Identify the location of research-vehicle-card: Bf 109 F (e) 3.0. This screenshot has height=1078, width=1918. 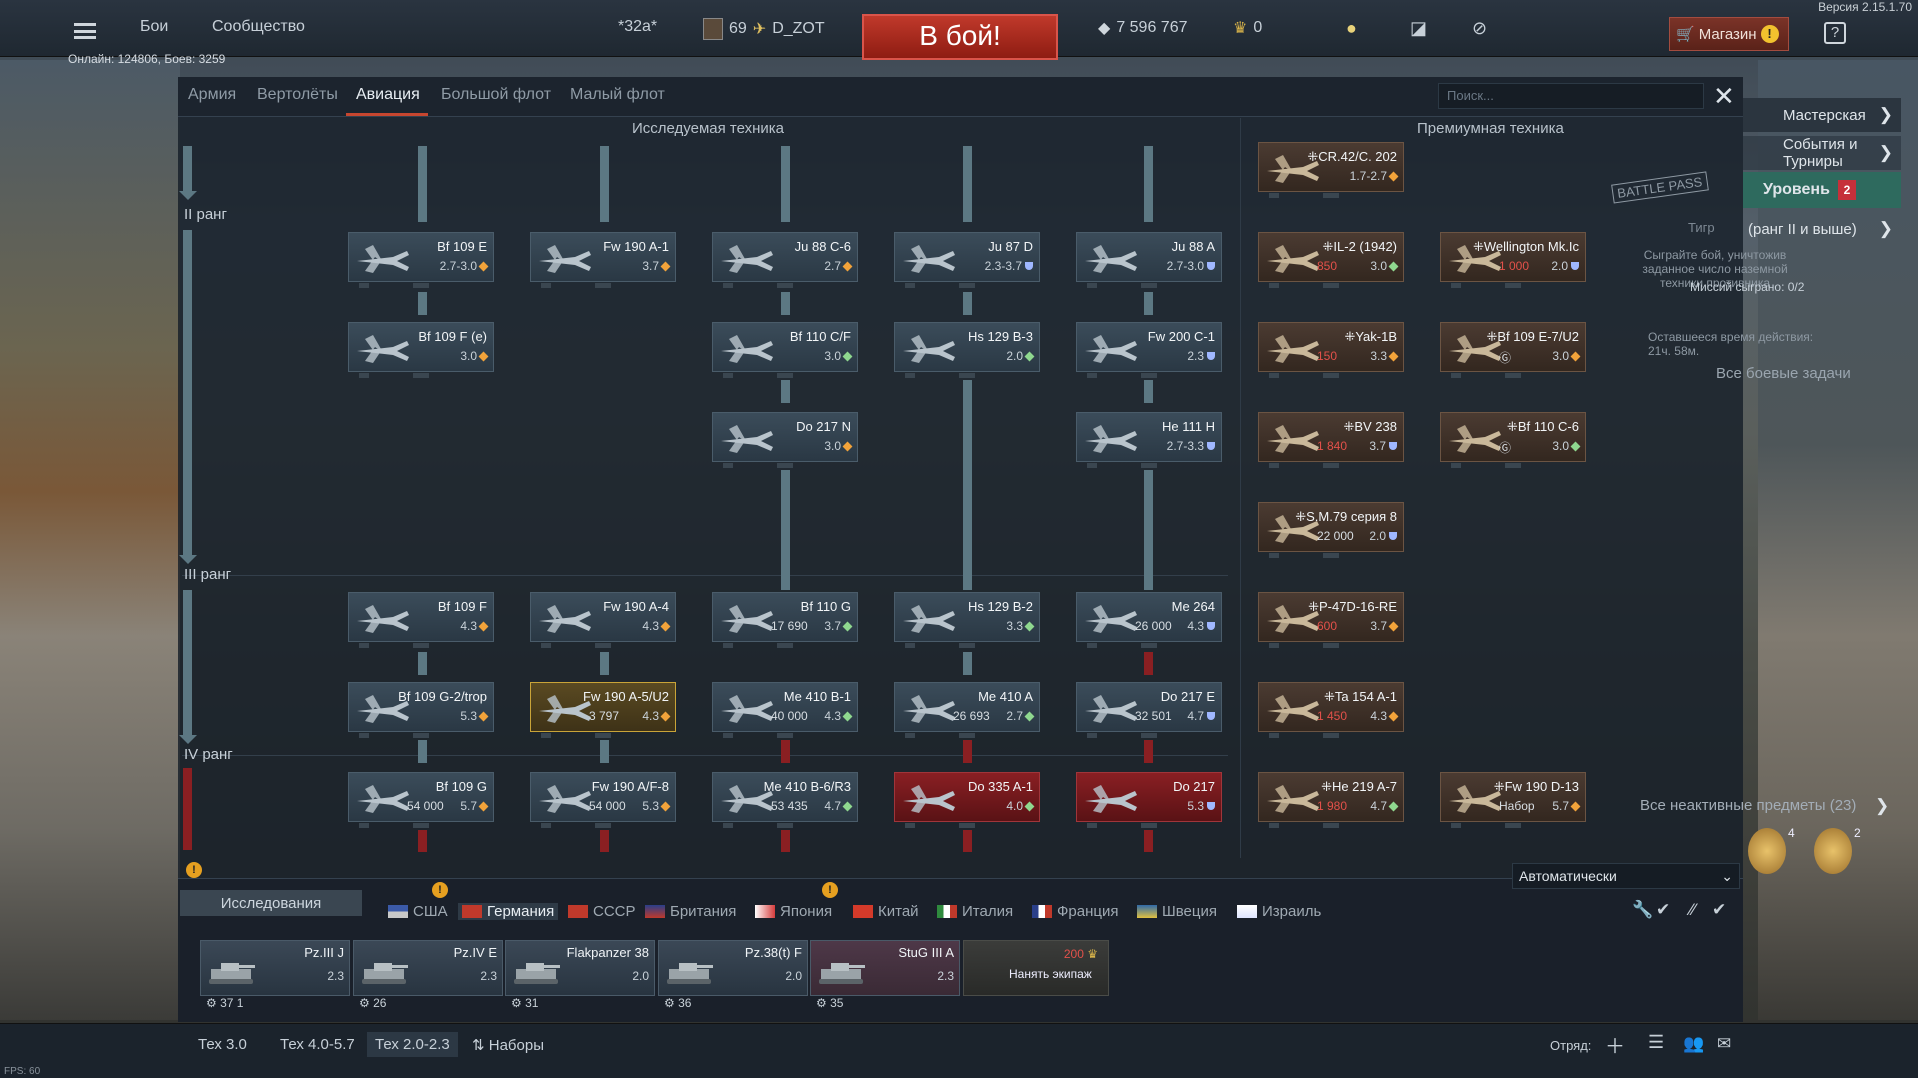
(421, 350).